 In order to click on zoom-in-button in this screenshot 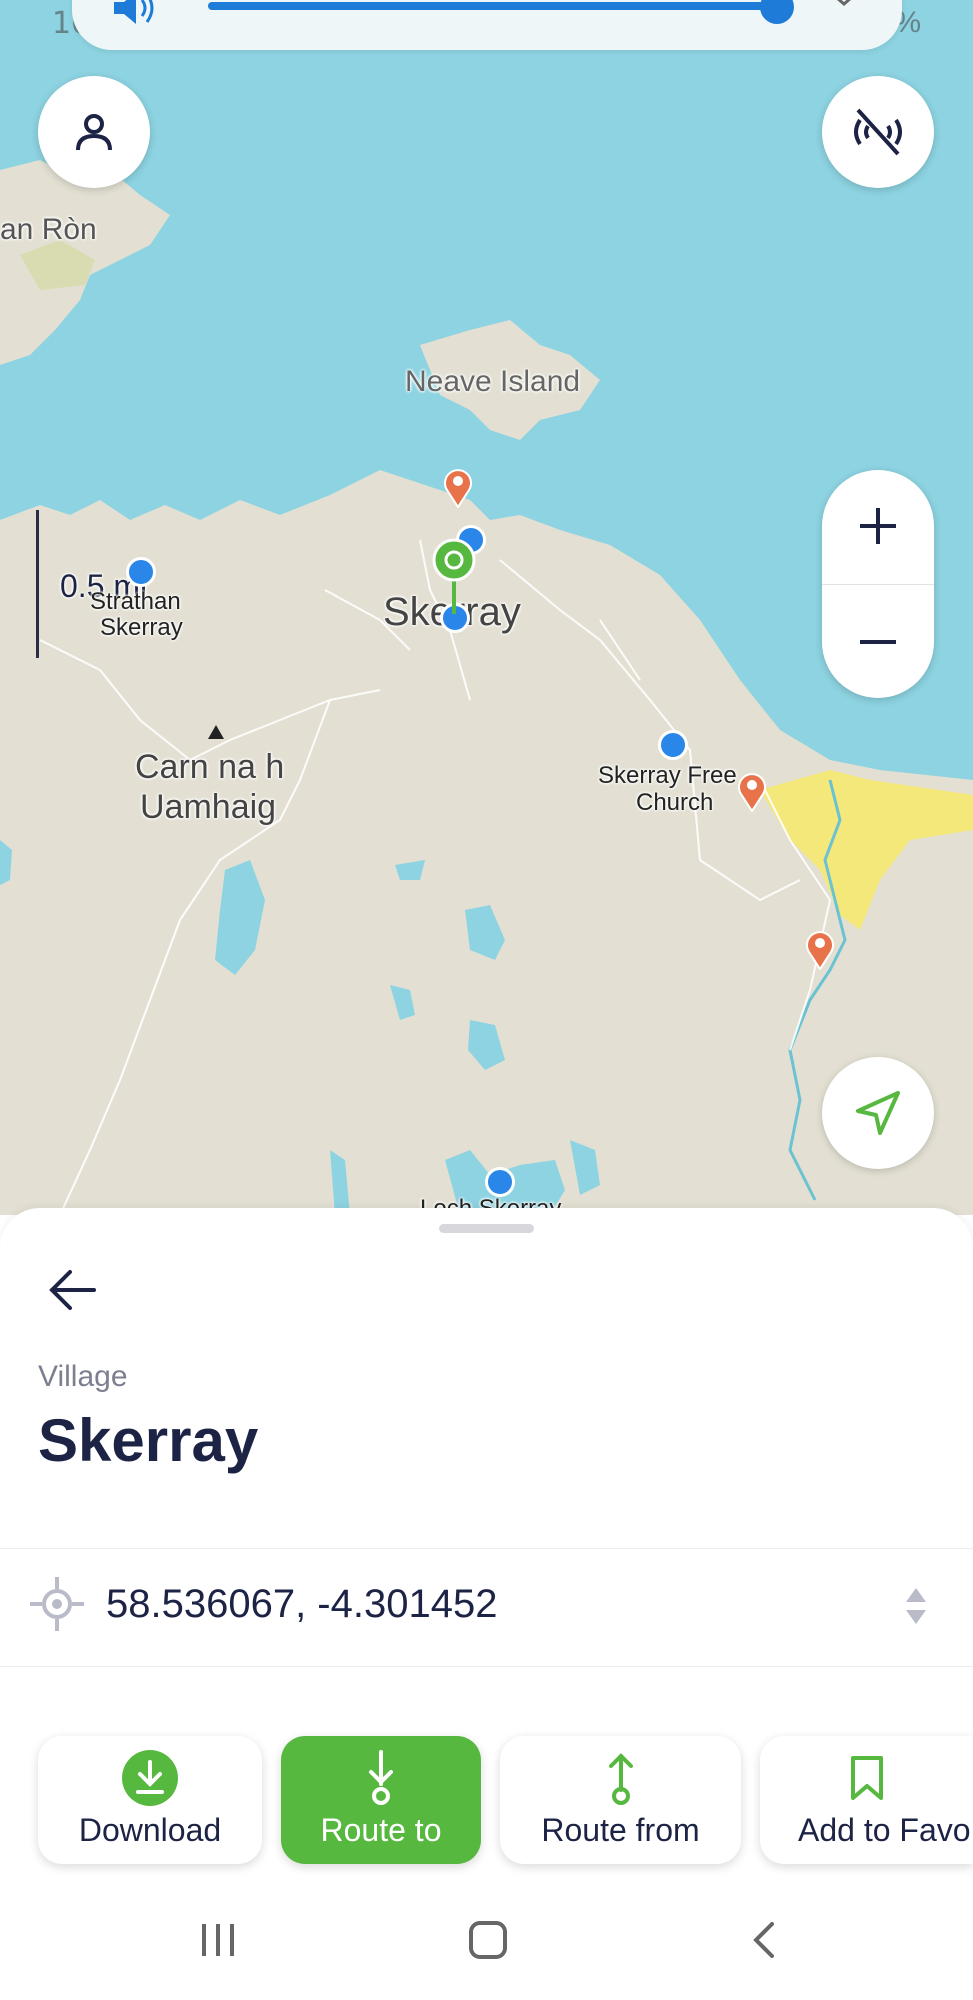, I will do `click(878, 526)`.